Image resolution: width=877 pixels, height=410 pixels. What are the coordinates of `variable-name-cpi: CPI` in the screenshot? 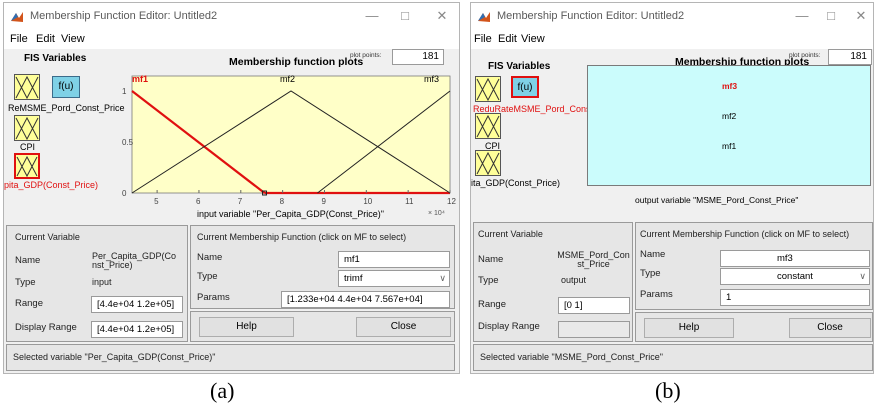 It's located at (27, 147).